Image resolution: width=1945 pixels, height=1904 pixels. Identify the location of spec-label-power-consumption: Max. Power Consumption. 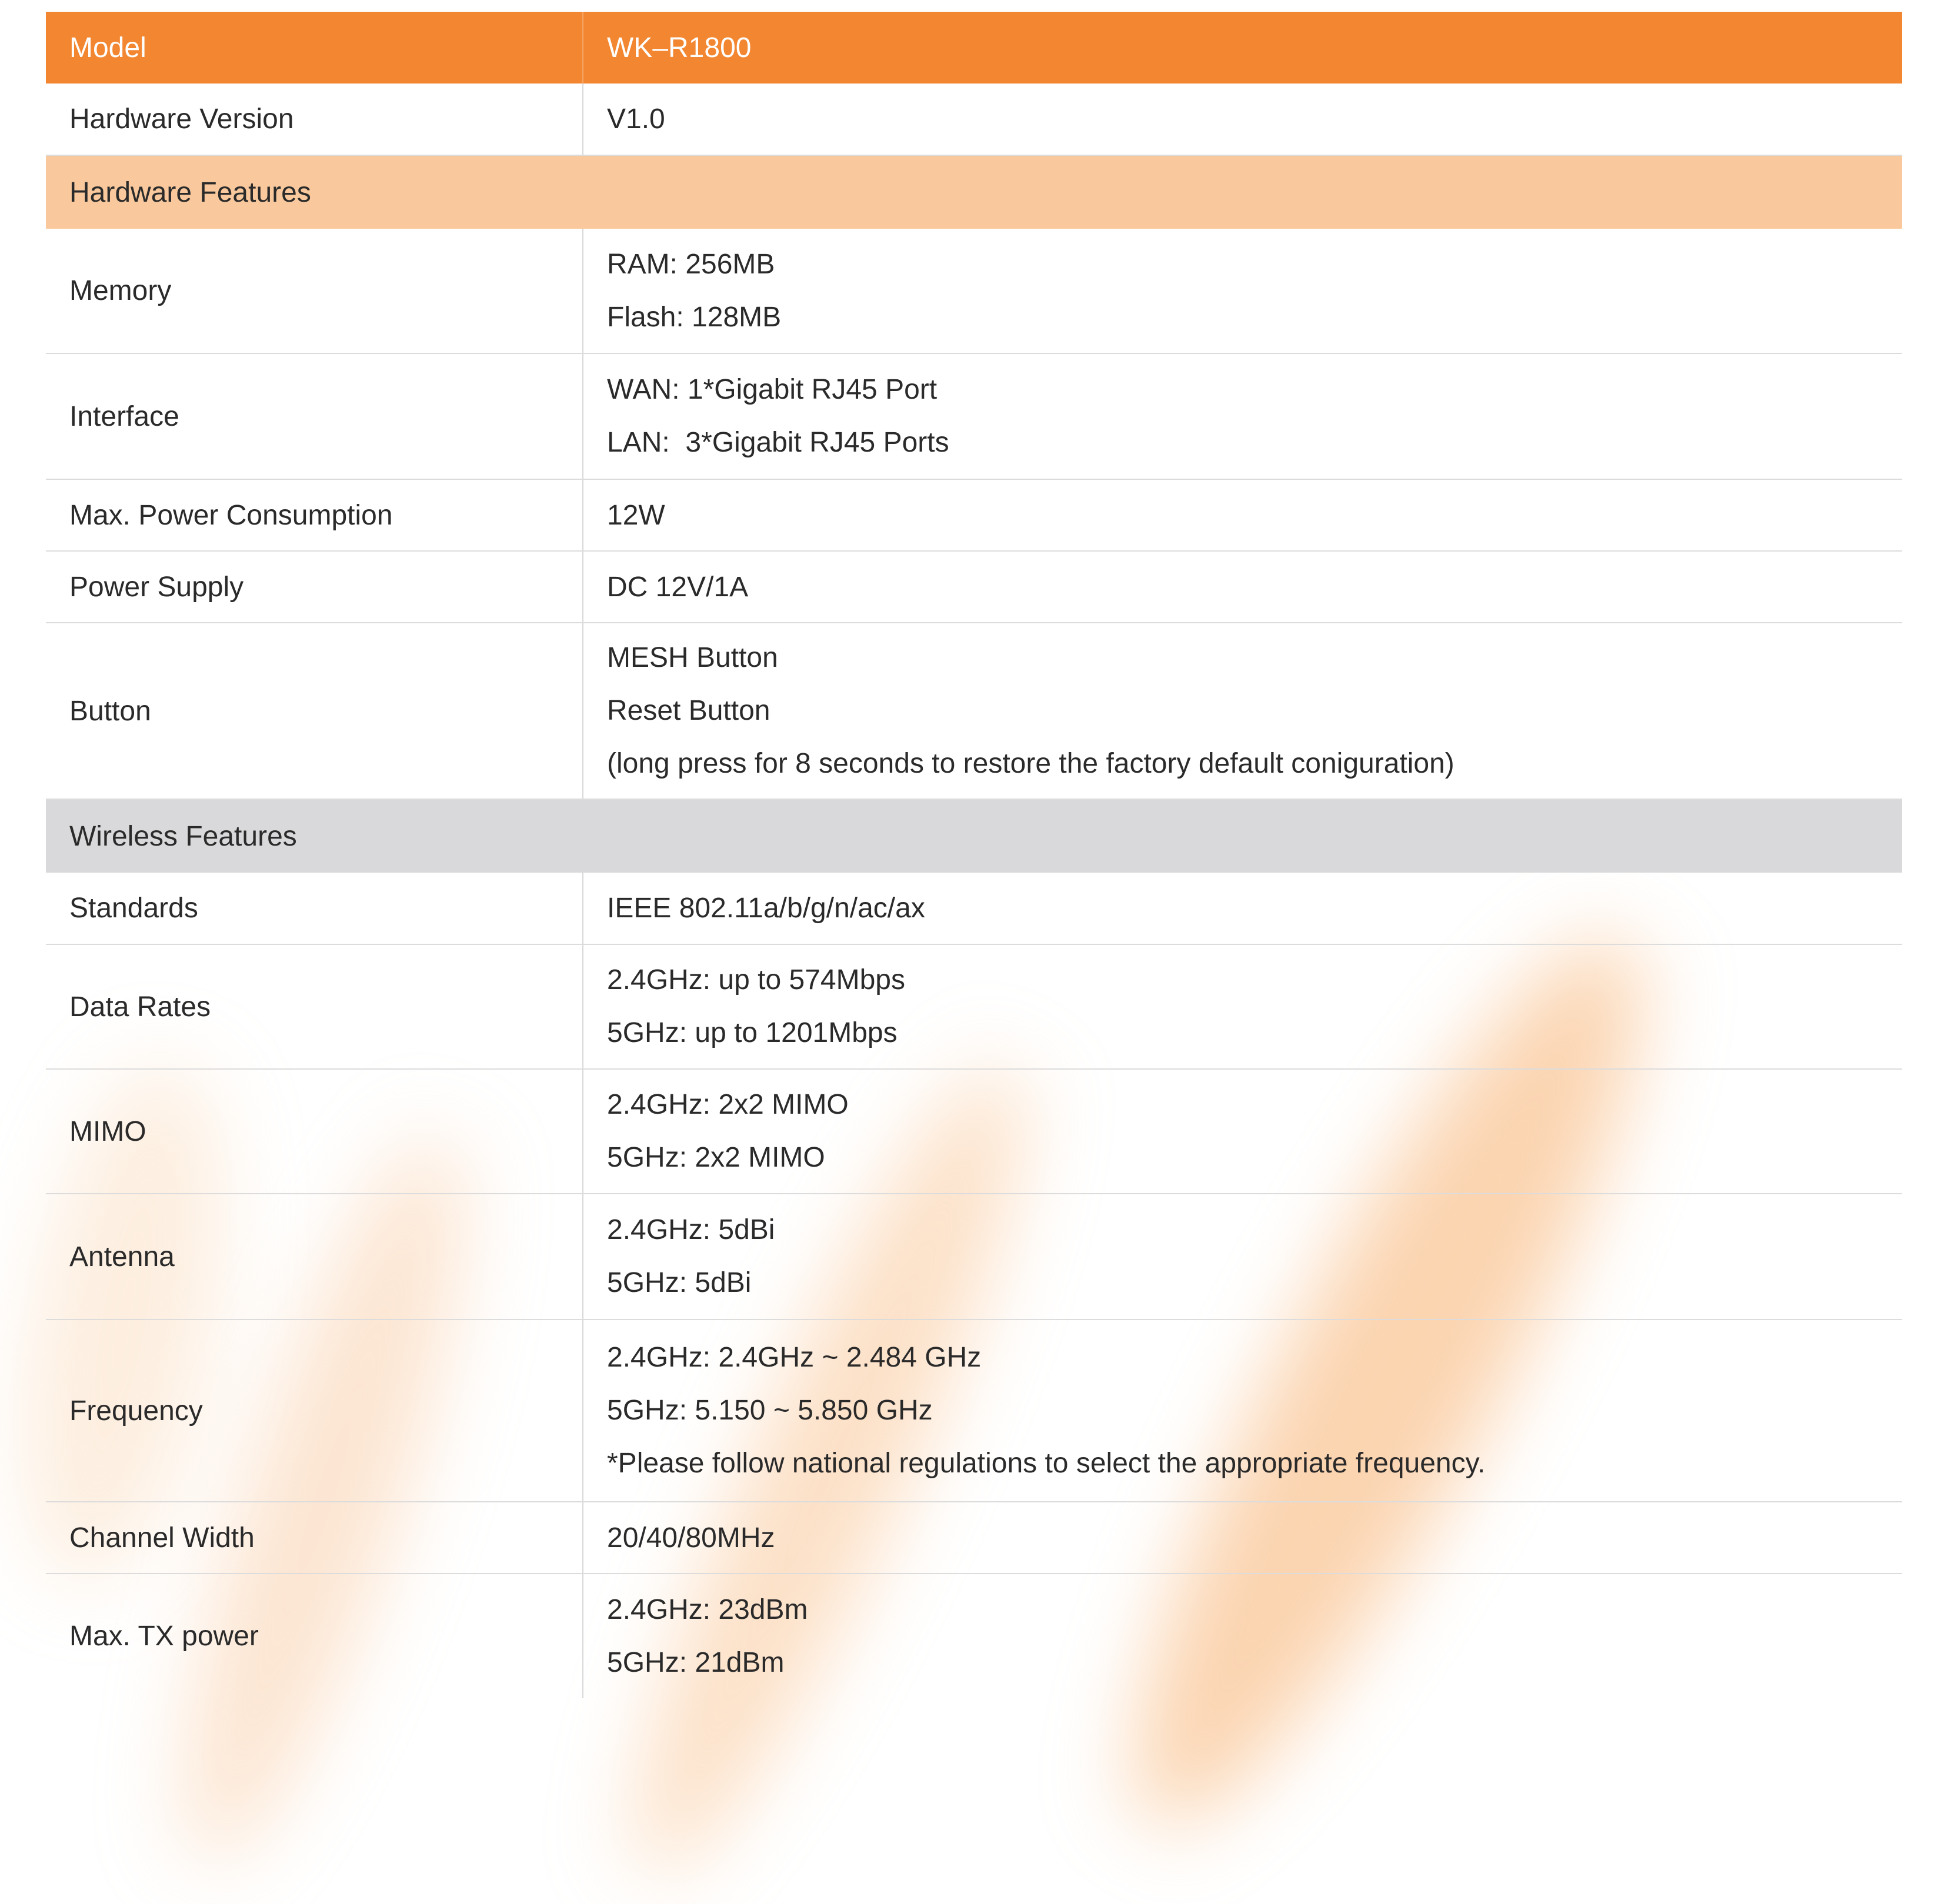
(314, 515).